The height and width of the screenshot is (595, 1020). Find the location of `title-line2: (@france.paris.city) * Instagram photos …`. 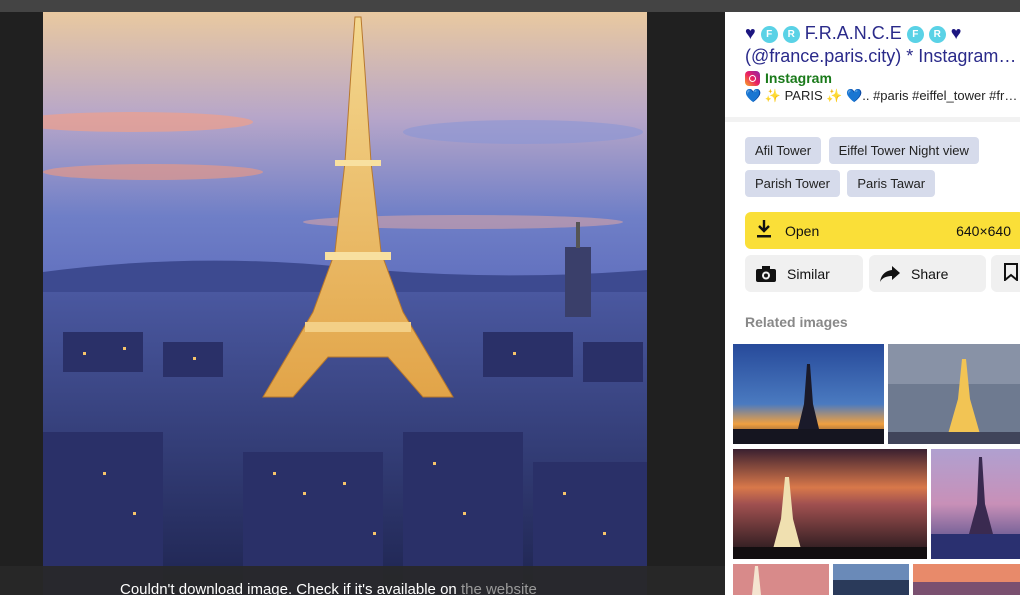

title-line2: (@france.paris.city) * Instagram photos … is located at coordinates (882, 56).